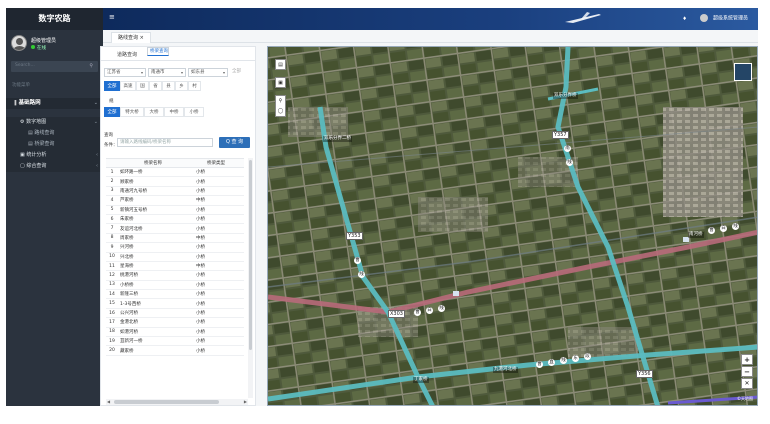 This screenshot has width=770, height=424. Describe the element at coordinates (281, 111) in the screenshot. I see `pin-icon: ◯` at that location.